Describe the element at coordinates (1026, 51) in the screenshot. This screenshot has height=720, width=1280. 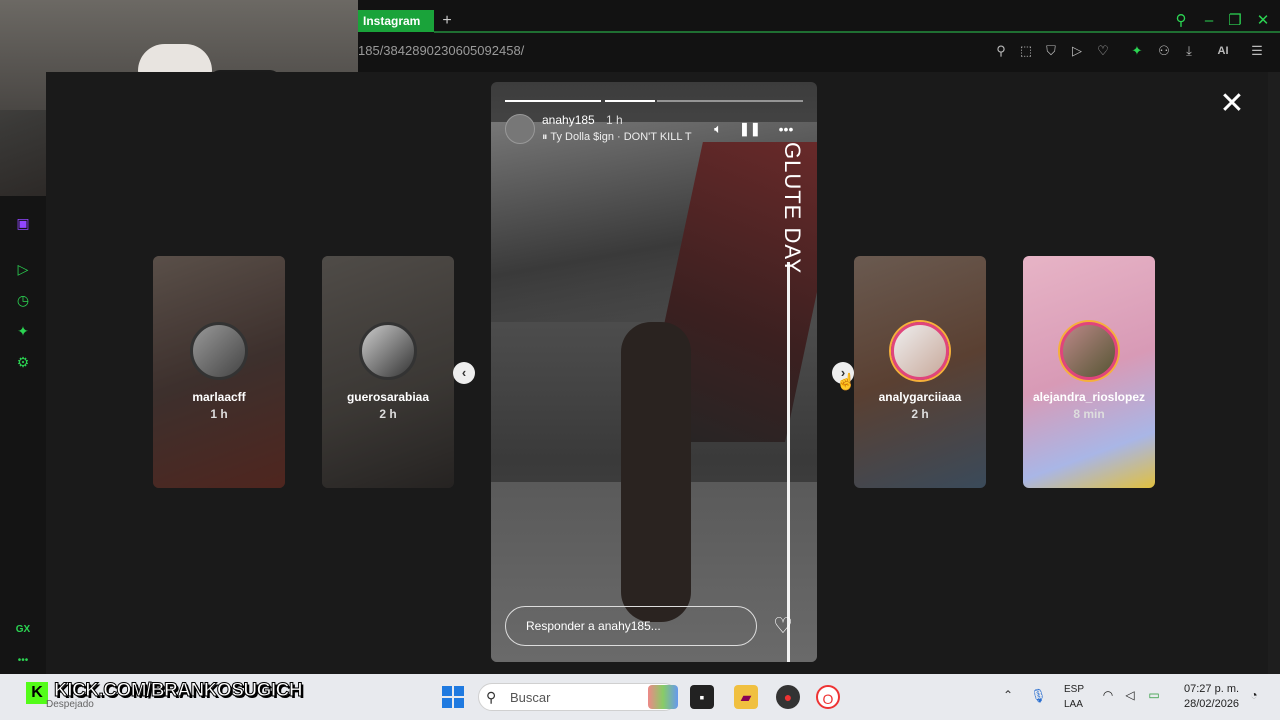
I see `snapshot-icon: ⬚` at that location.